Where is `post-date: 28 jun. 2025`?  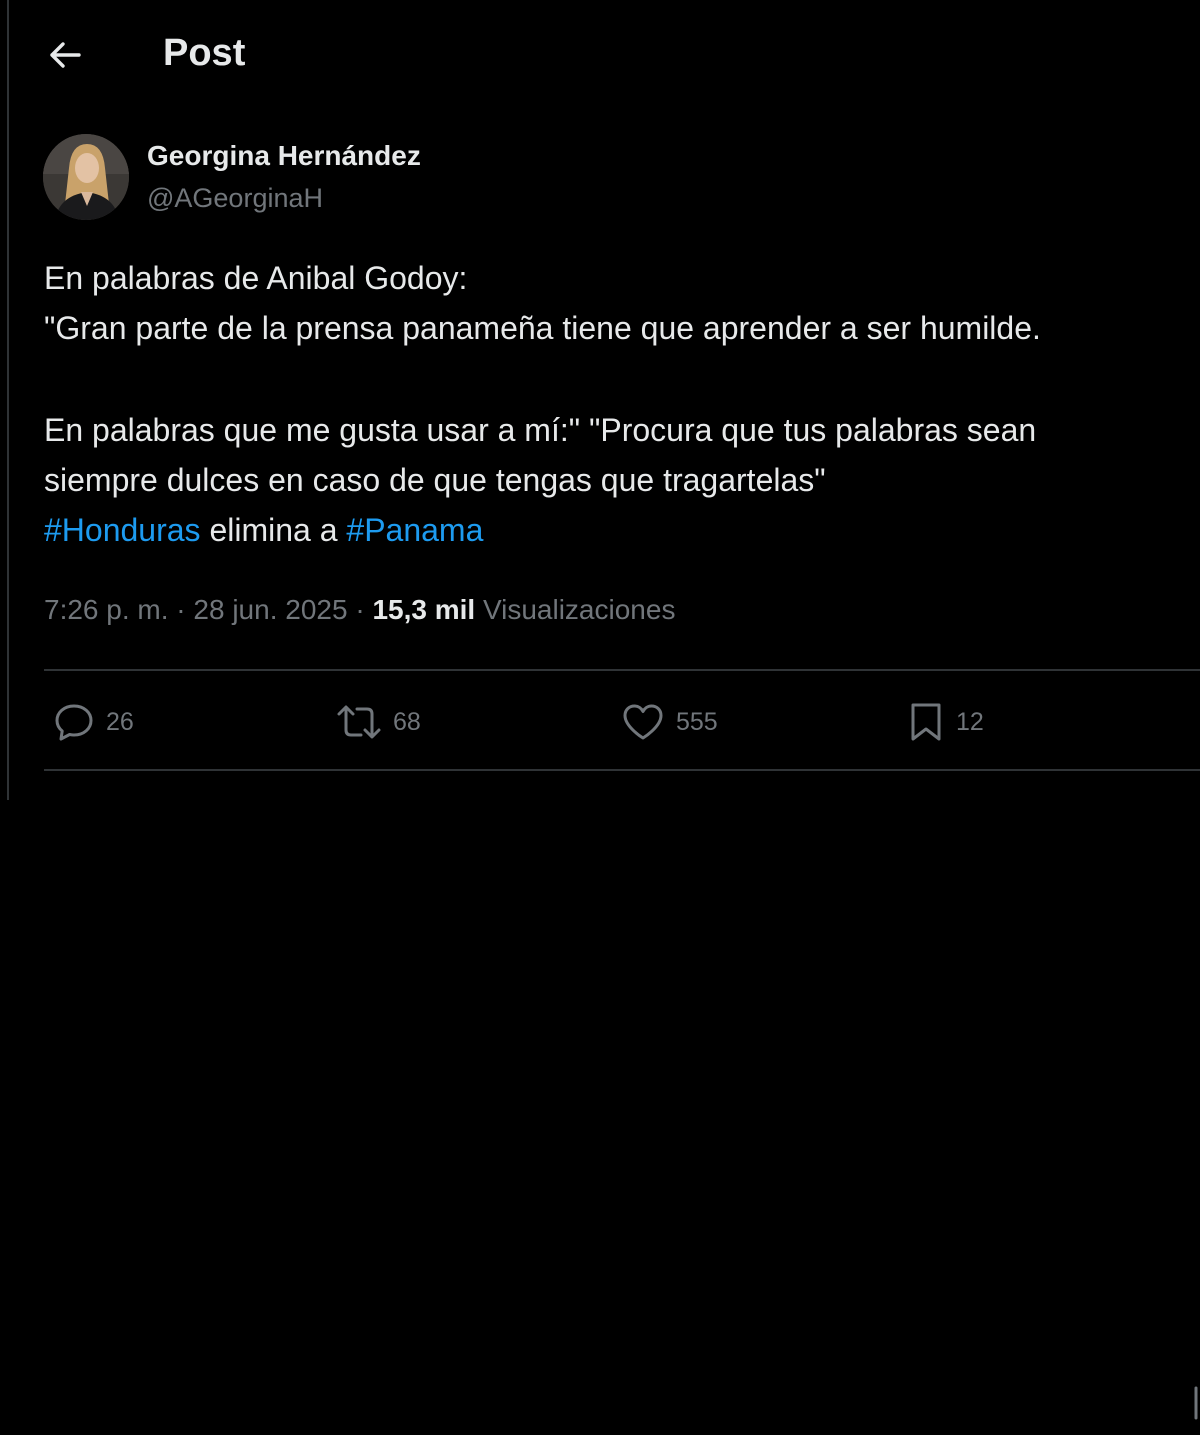
post-date: 28 jun. 2025 is located at coordinates (270, 609).